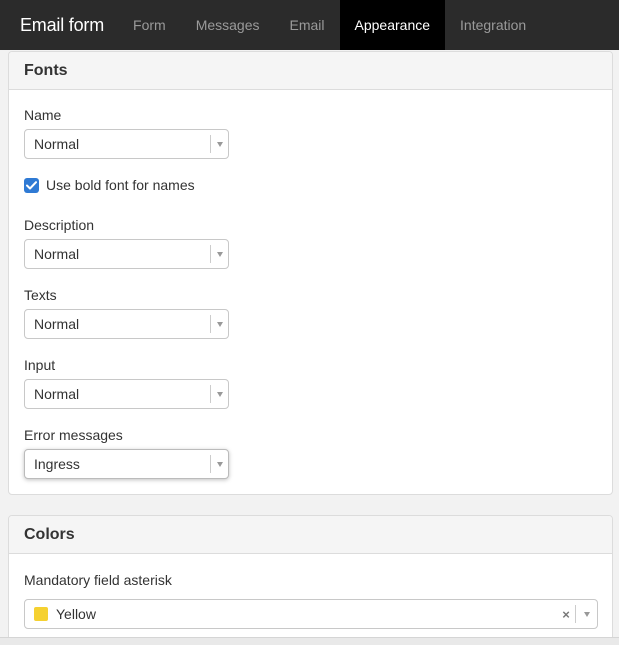 This screenshot has width=619, height=645. Describe the element at coordinates (59, 25) in the screenshot. I see `app-brand: Email form` at that location.